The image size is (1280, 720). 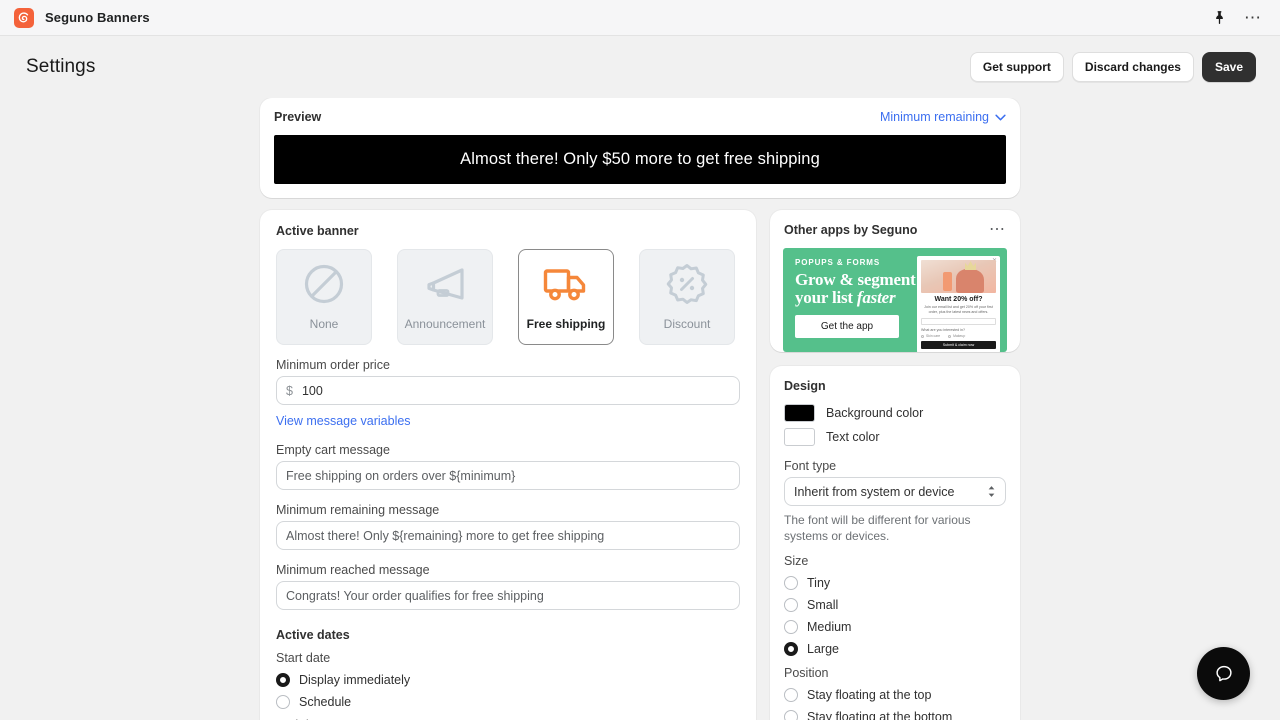 What do you see at coordinates (958, 321) in the screenshot?
I see `promo-modal-email-input` at bounding box center [958, 321].